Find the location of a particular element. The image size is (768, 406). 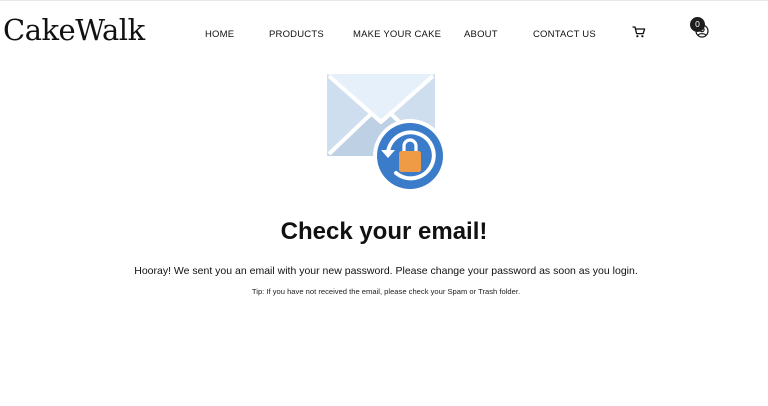

nav-about: ABOUT is located at coordinates (481, 35).